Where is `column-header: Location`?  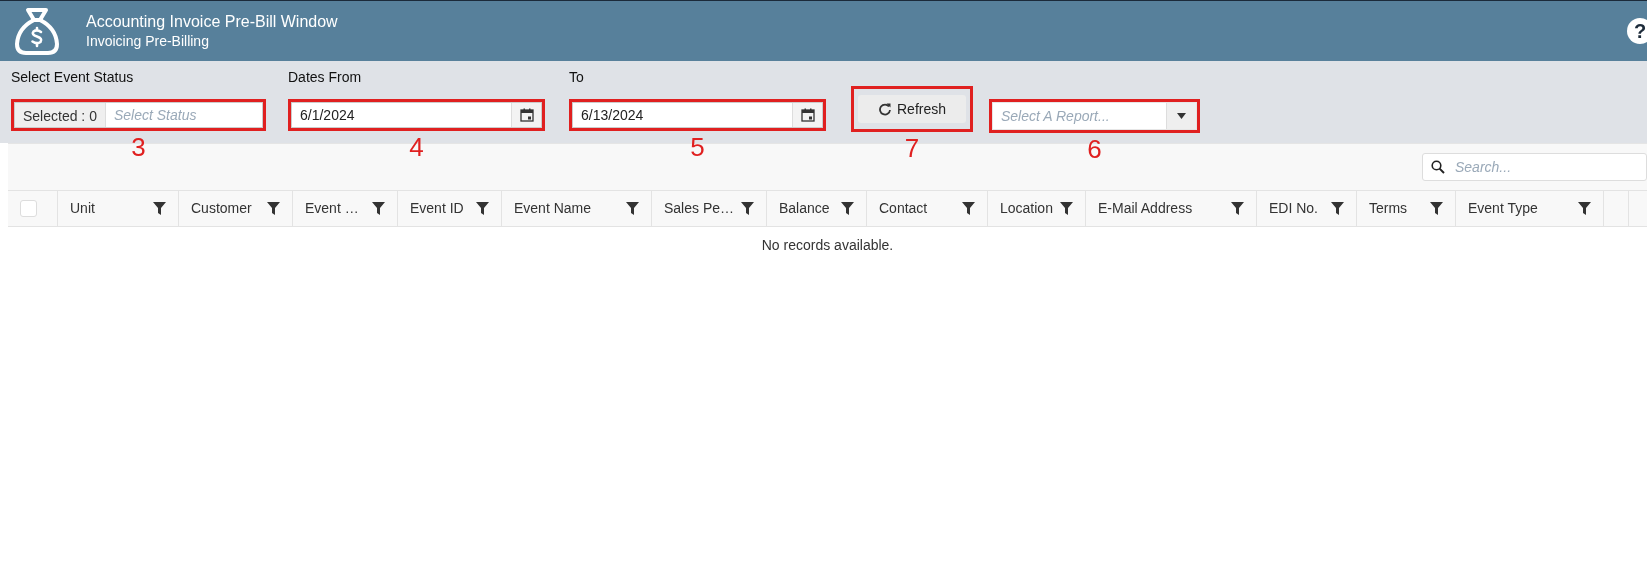 column-header: Location is located at coordinates (1037, 208).